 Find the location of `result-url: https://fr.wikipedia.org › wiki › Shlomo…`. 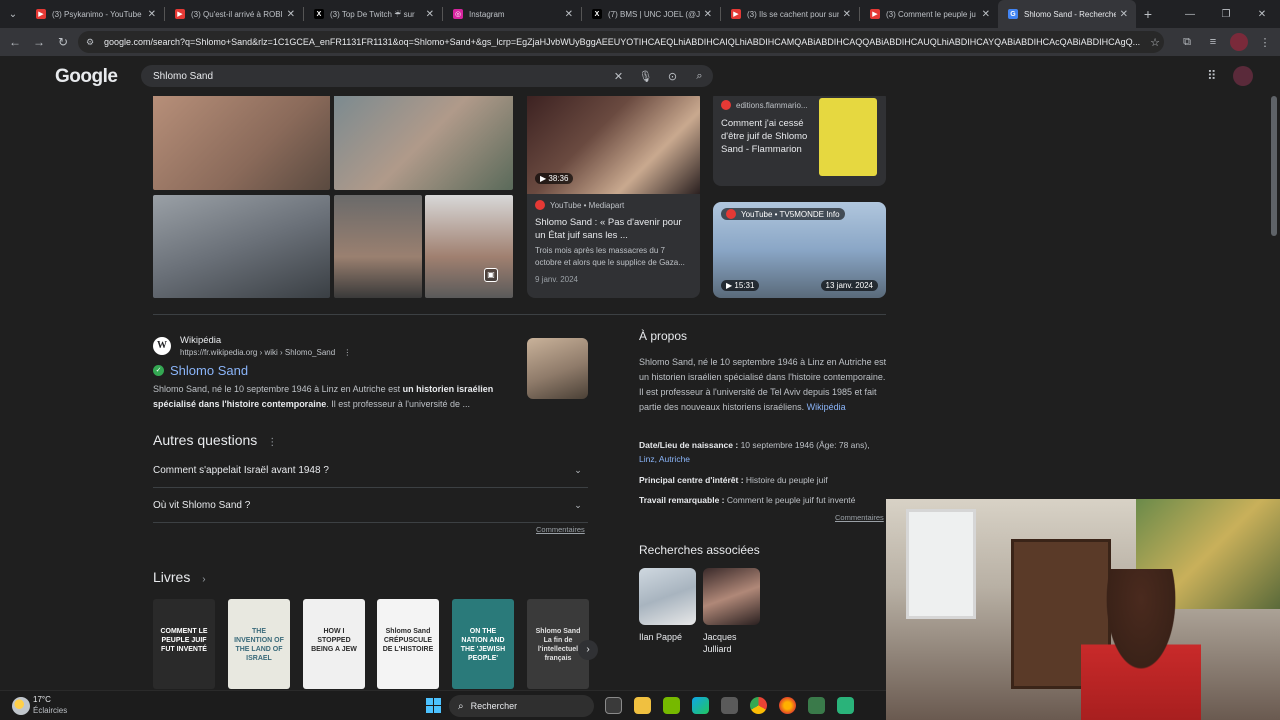

result-url: https://fr.wikipedia.org › wiki › Shlomo… is located at coordinates (265, 352).